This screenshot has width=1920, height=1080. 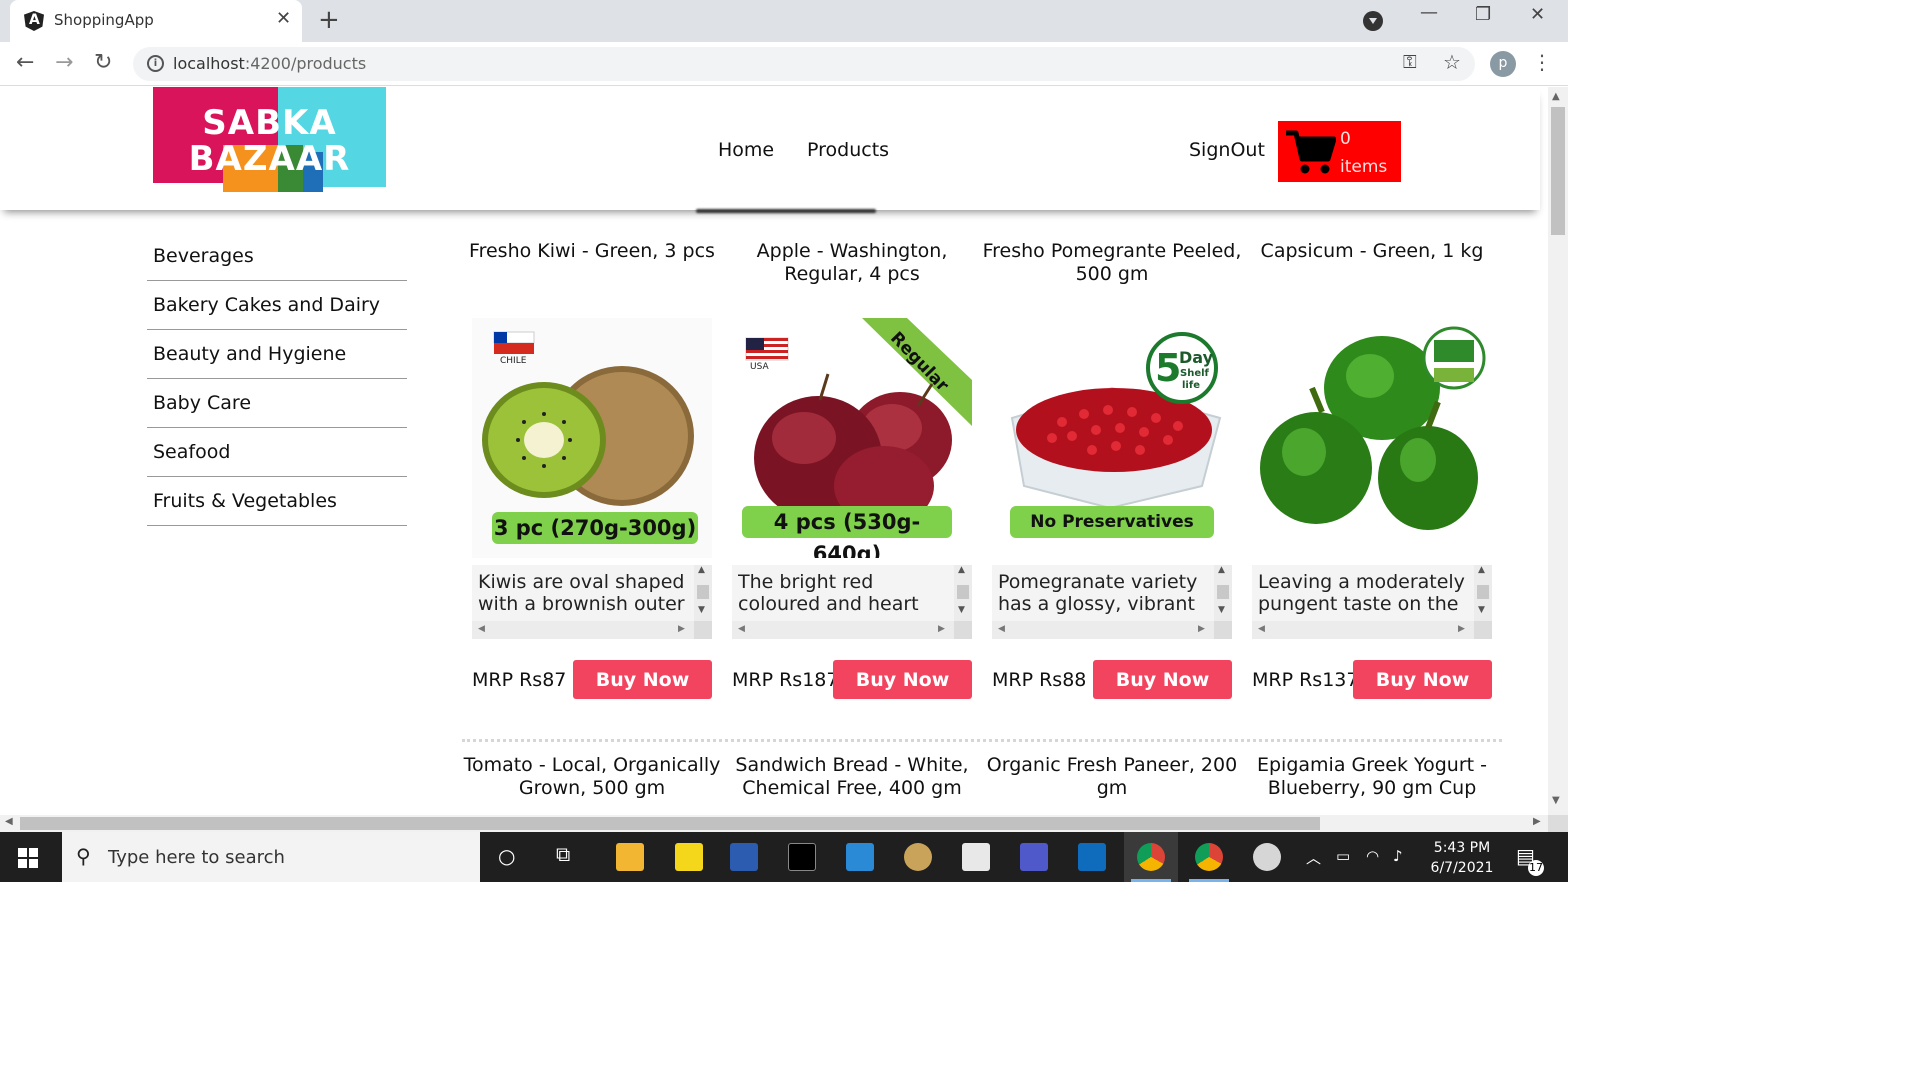 I want to click on product-title: Organic Fresh Paneer, 200 gm, so click(x=1112, y=776).